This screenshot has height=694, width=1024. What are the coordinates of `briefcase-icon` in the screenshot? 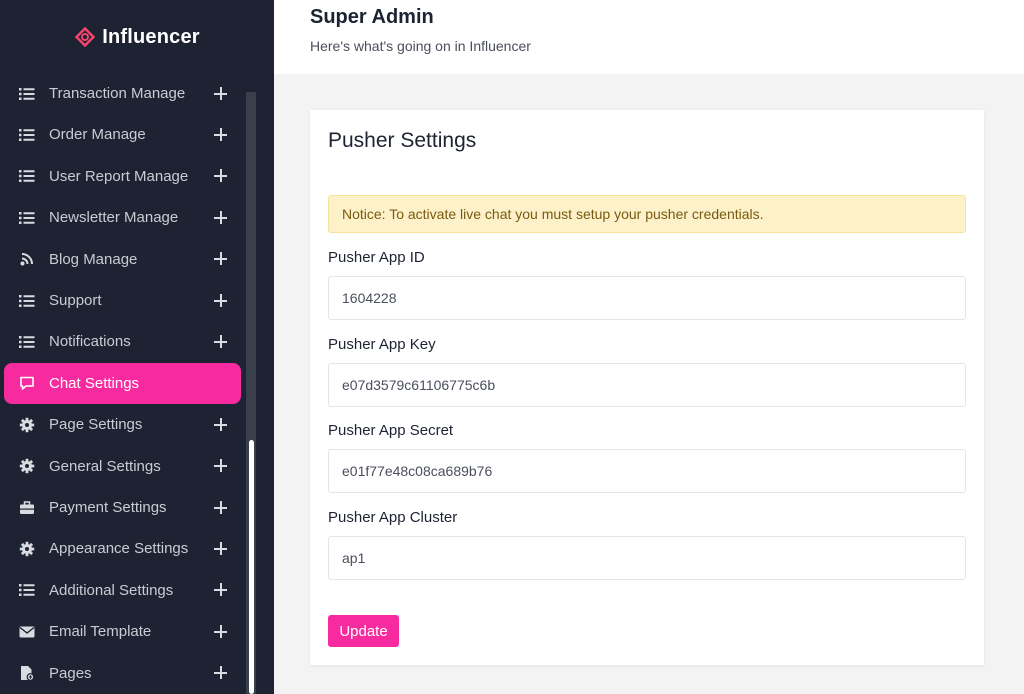 It's located at (27, 508).